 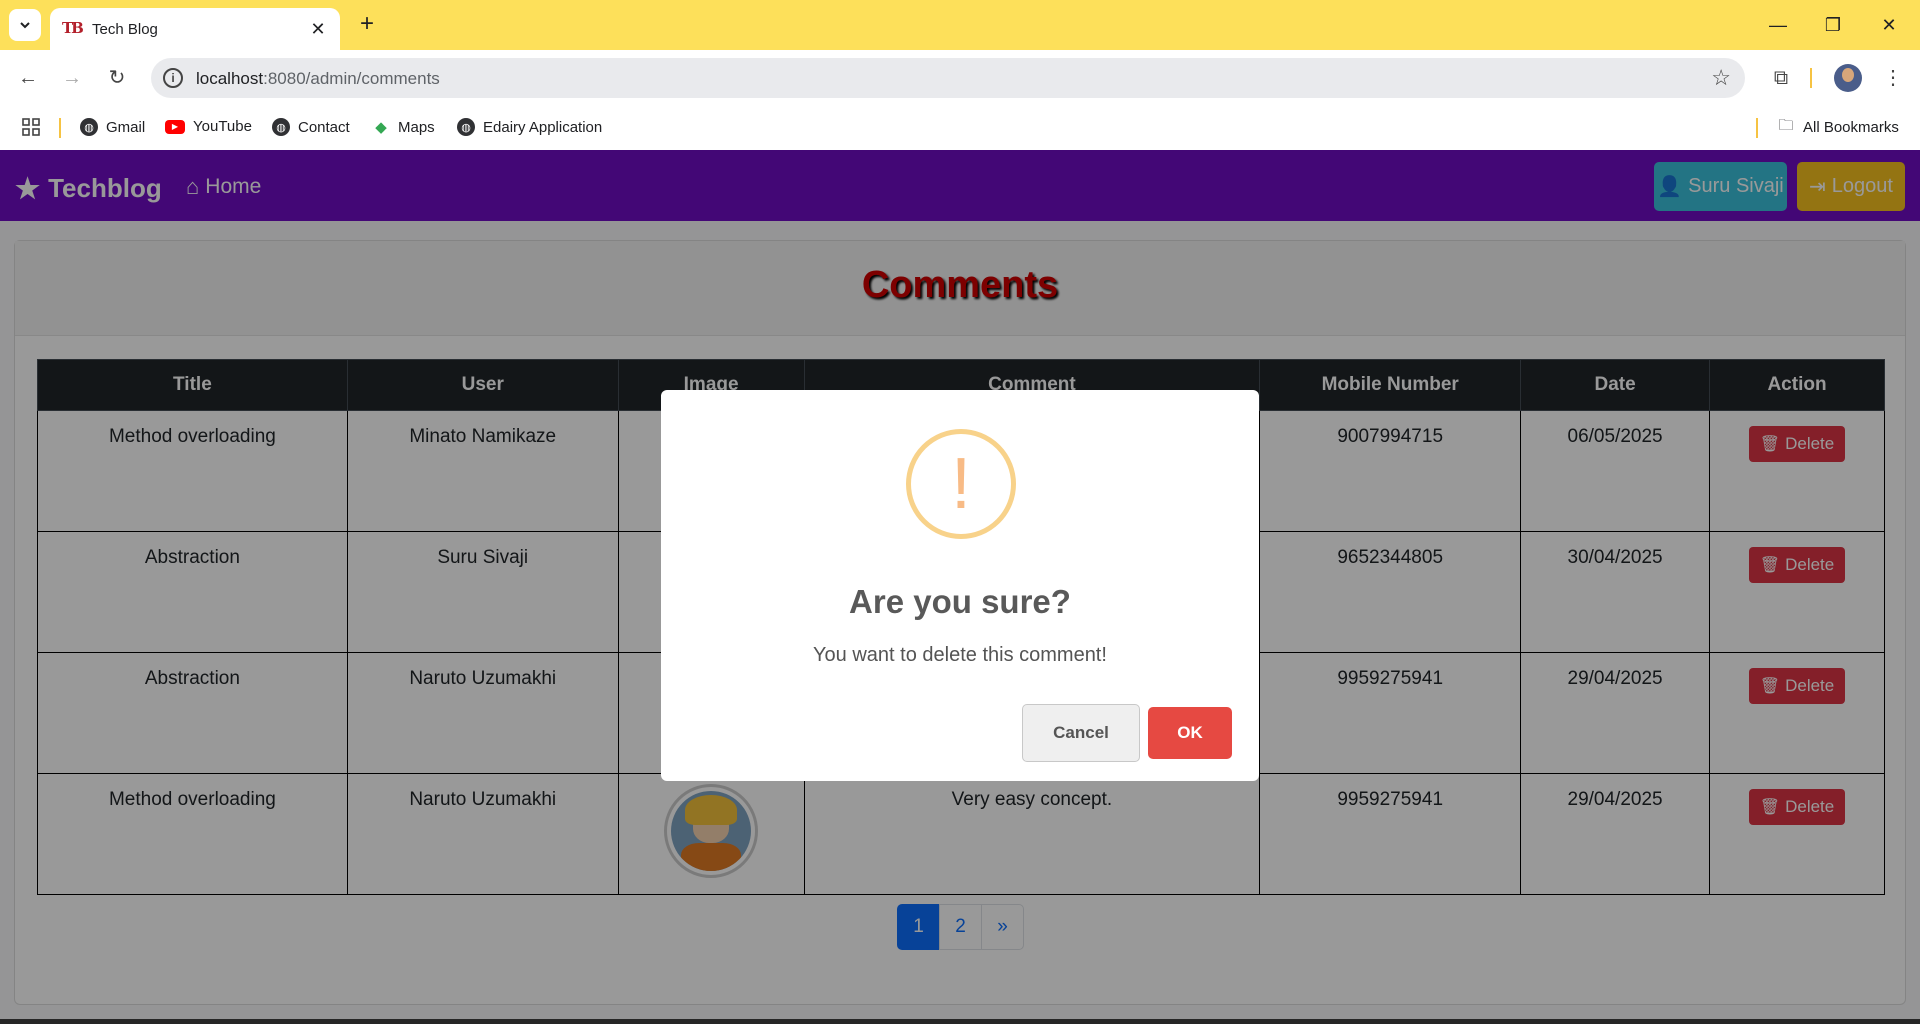 I want to click on tab-title: Tech Blog, so click(x=125, y=29).